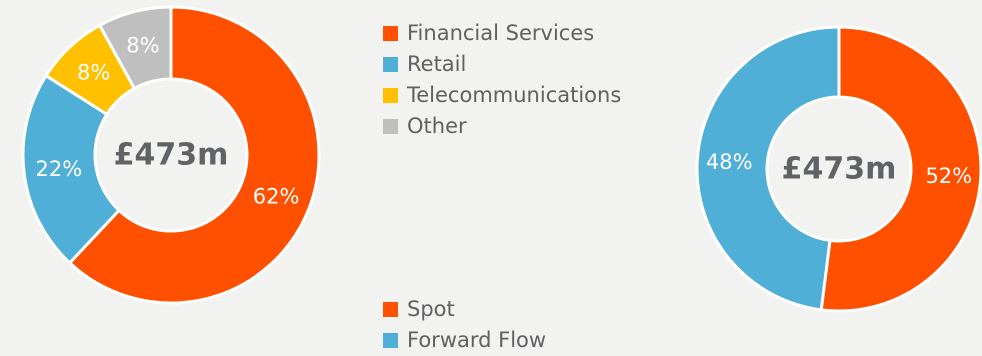  I want to click on legend-deal-type: Spot Forward Flow, so click(464, 325).